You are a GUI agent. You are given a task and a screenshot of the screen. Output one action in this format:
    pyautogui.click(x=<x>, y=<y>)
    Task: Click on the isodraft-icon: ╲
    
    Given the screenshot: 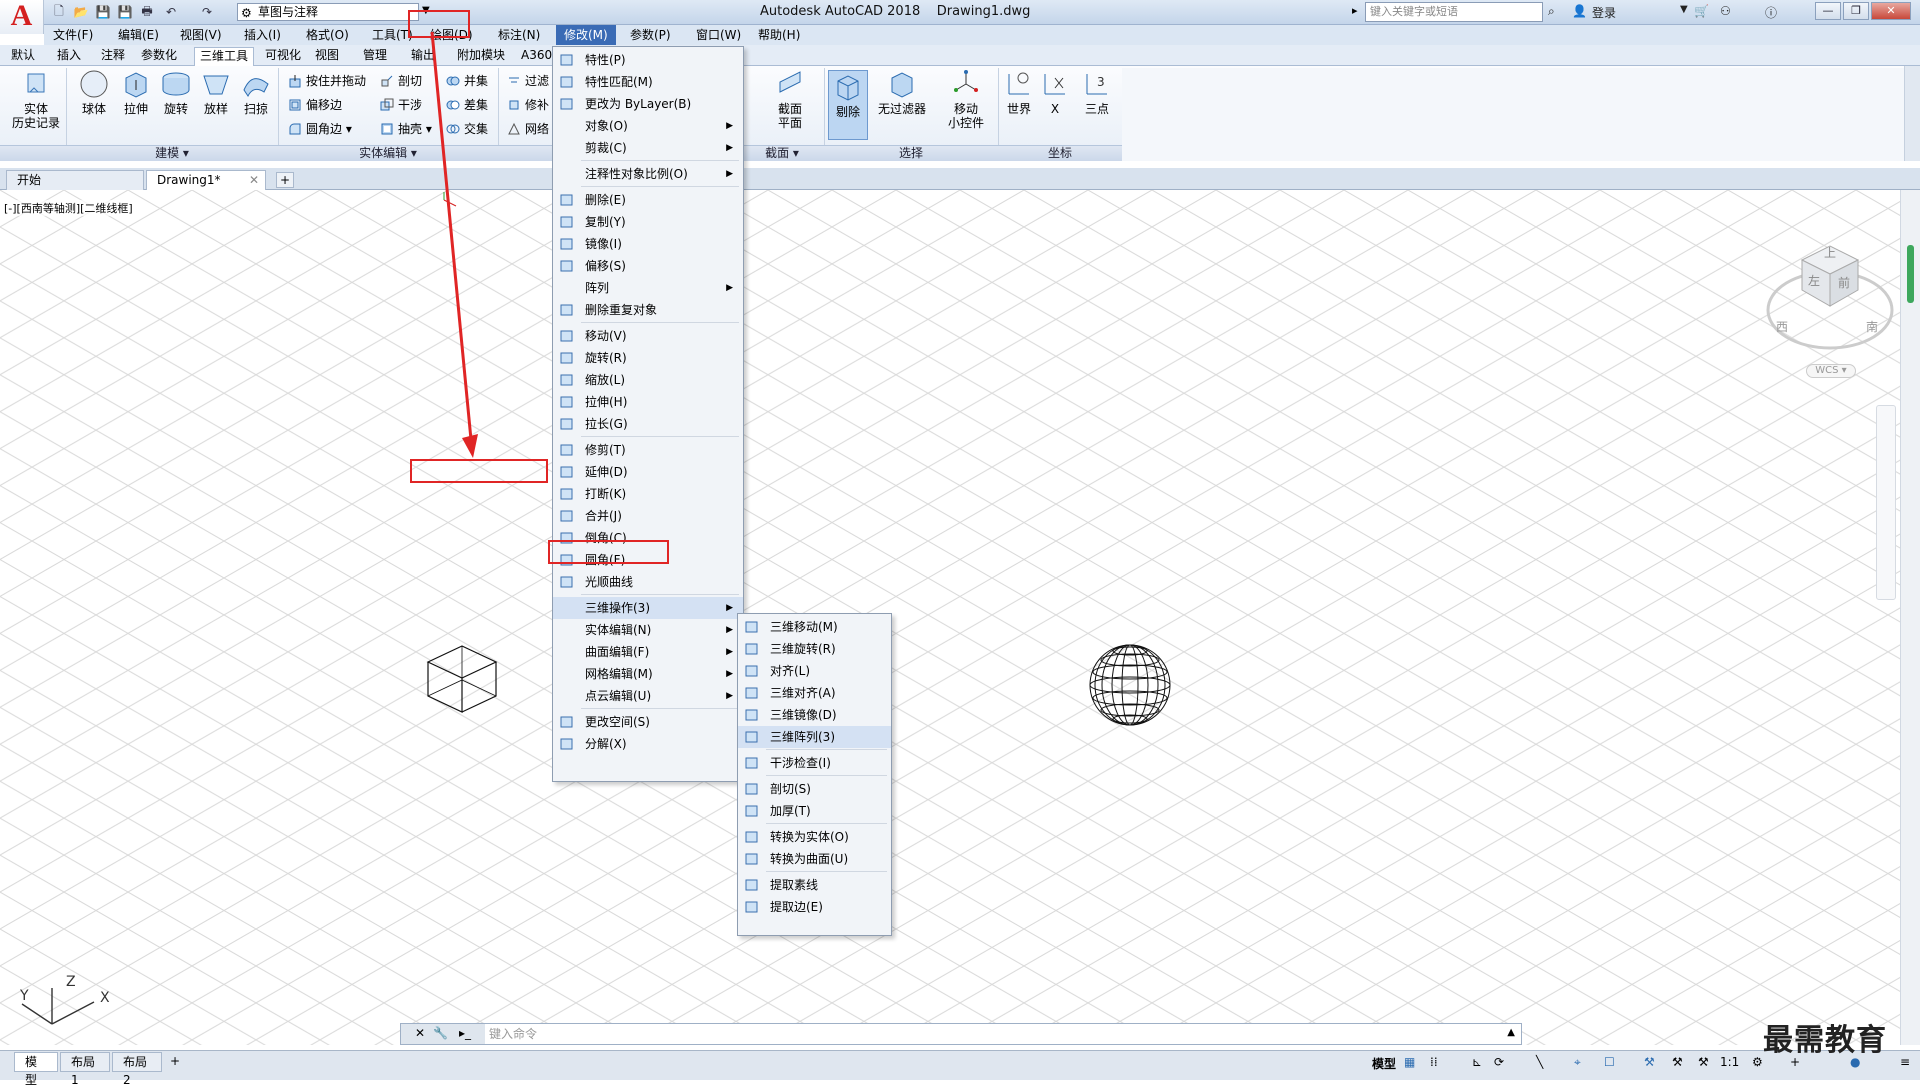 What is the action you would take?
    pyautogui.click(x=1539, y=1062)
    